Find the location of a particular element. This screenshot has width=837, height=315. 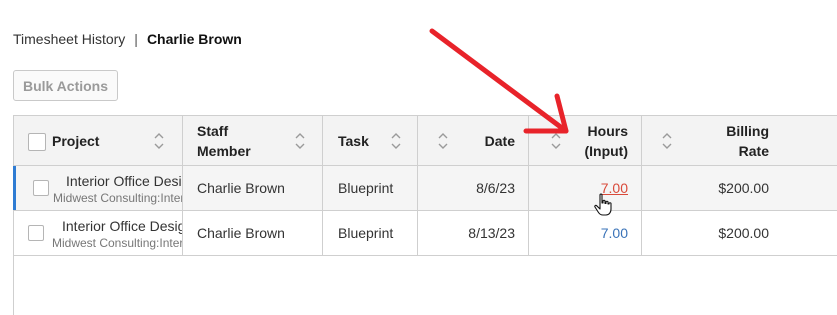

column-label-project: Project is located at coordinates (76, 141).